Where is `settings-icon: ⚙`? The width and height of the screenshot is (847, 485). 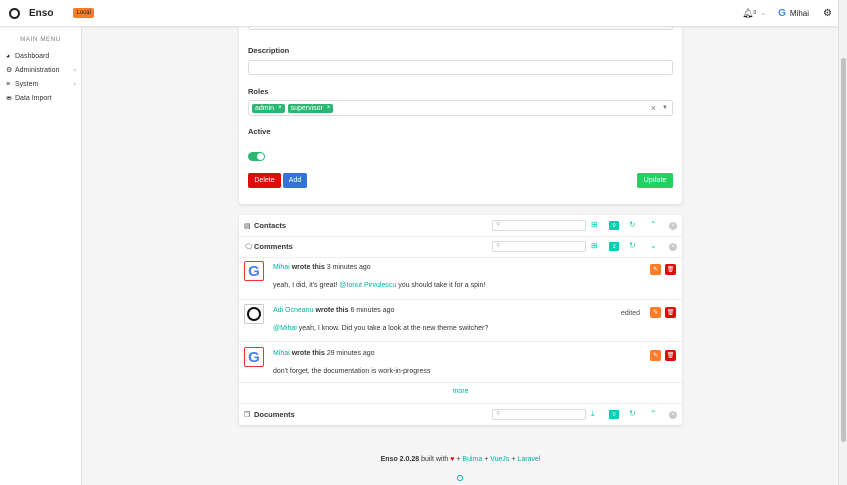
settings-icon: ⚙ is located at coordinates (827, 13).